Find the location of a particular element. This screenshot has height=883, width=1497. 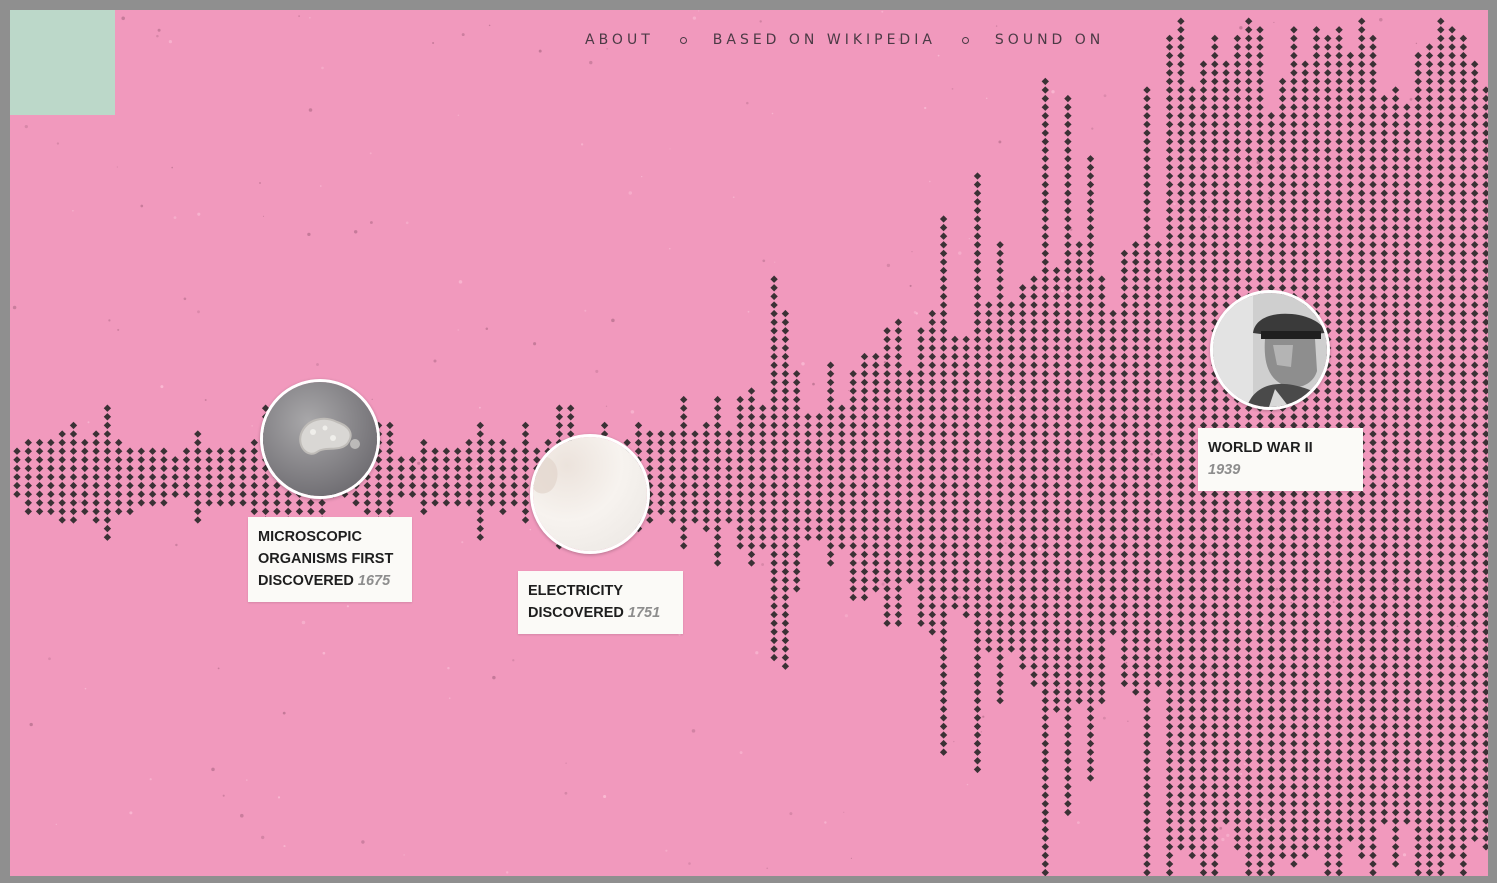

event-image-world-war-ii is located at coordinates (1270, 350).